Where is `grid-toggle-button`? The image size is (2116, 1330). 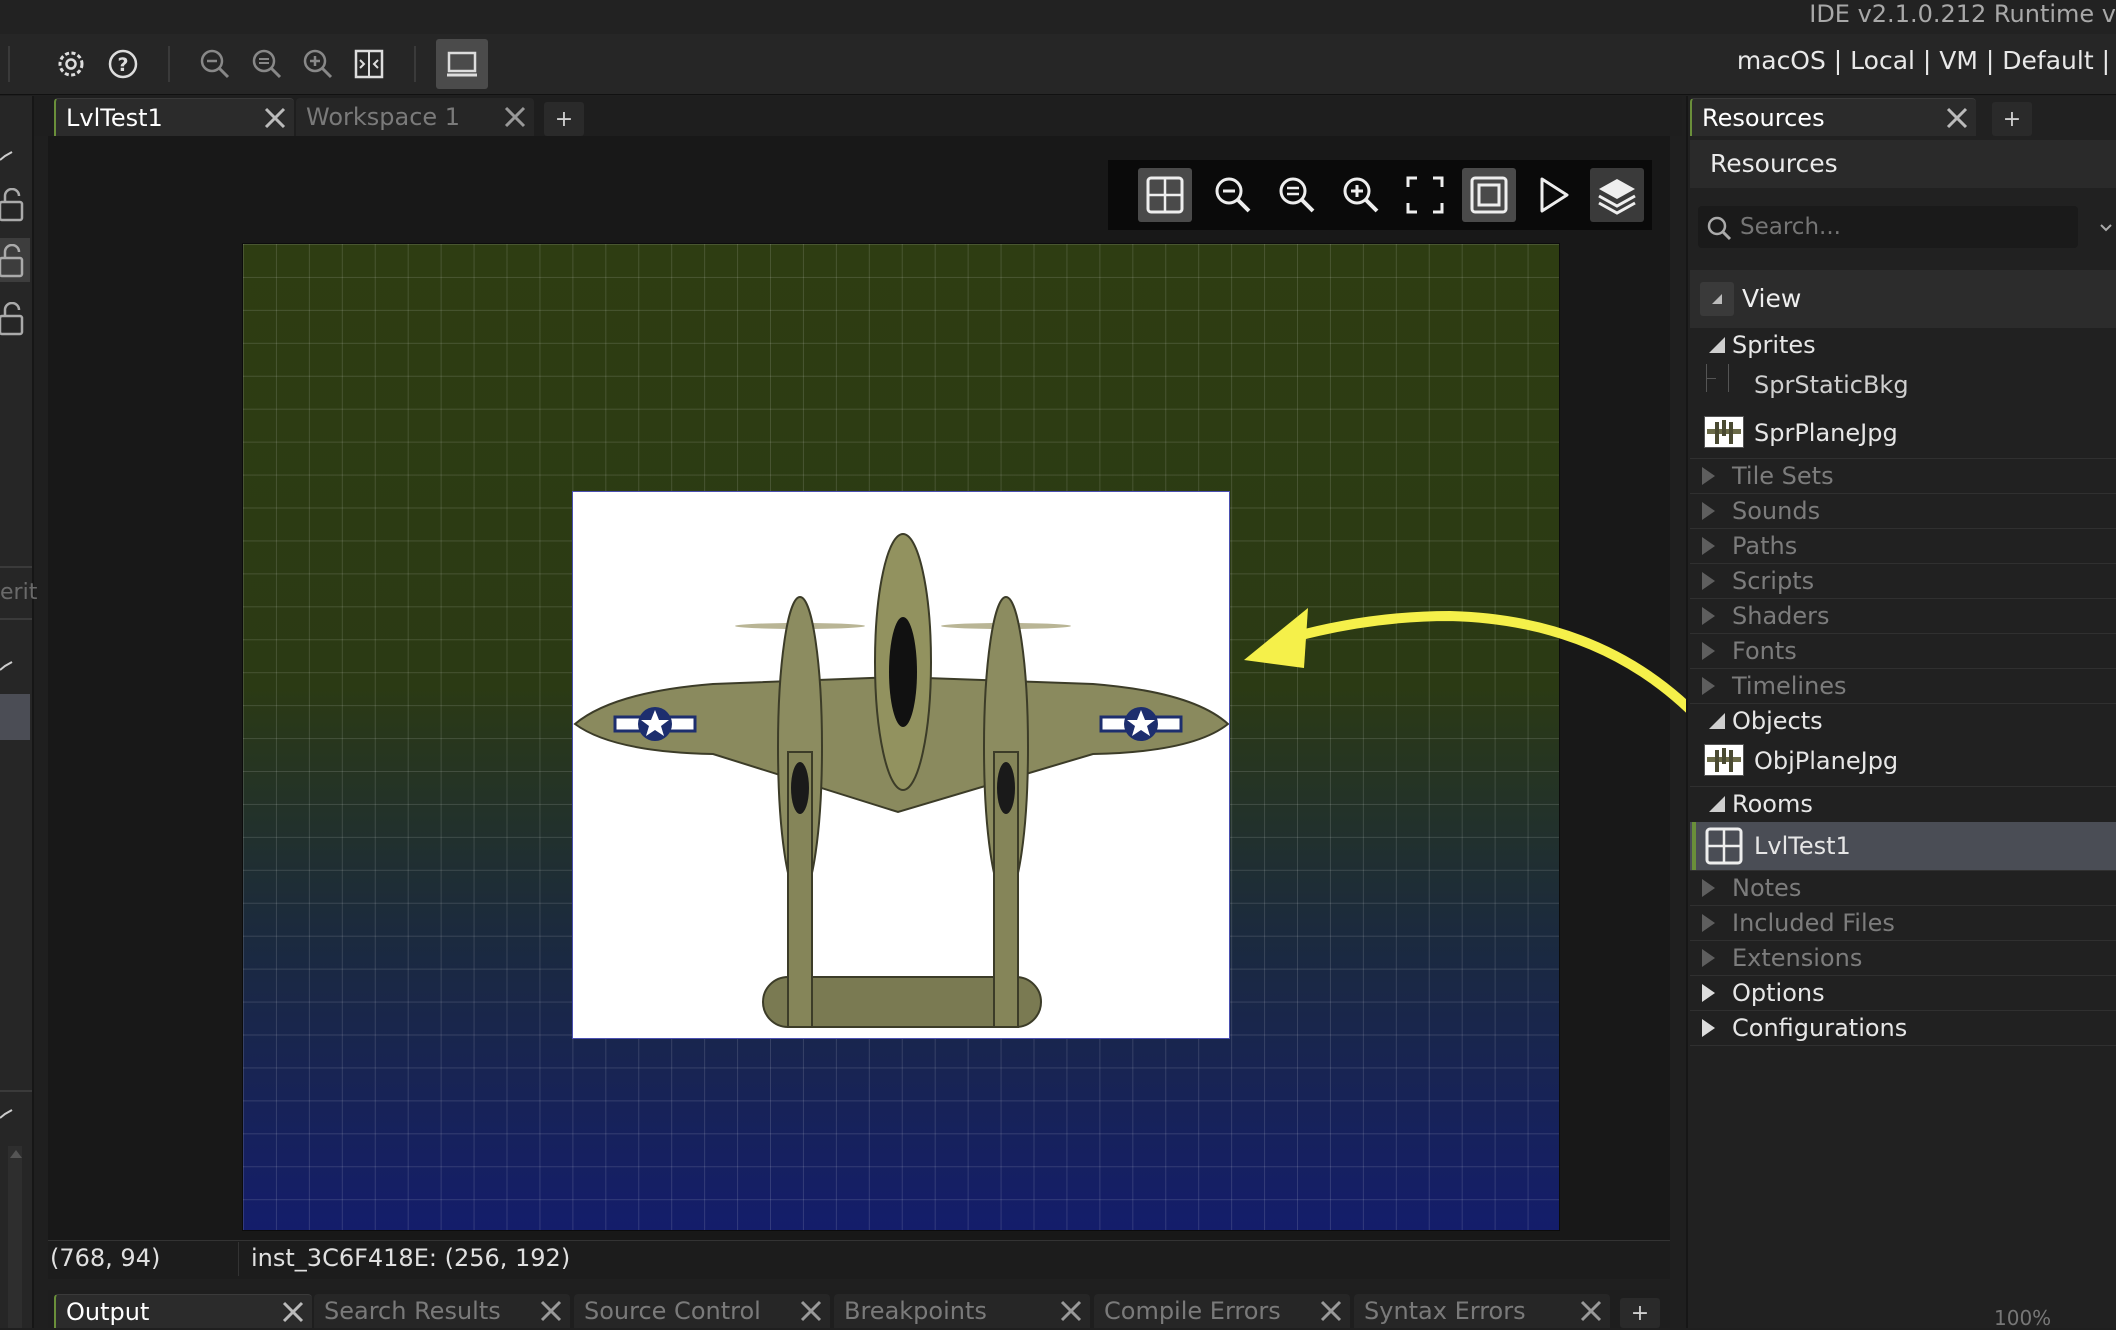
grid-toggle-button is located at coordinates (1165, 195).